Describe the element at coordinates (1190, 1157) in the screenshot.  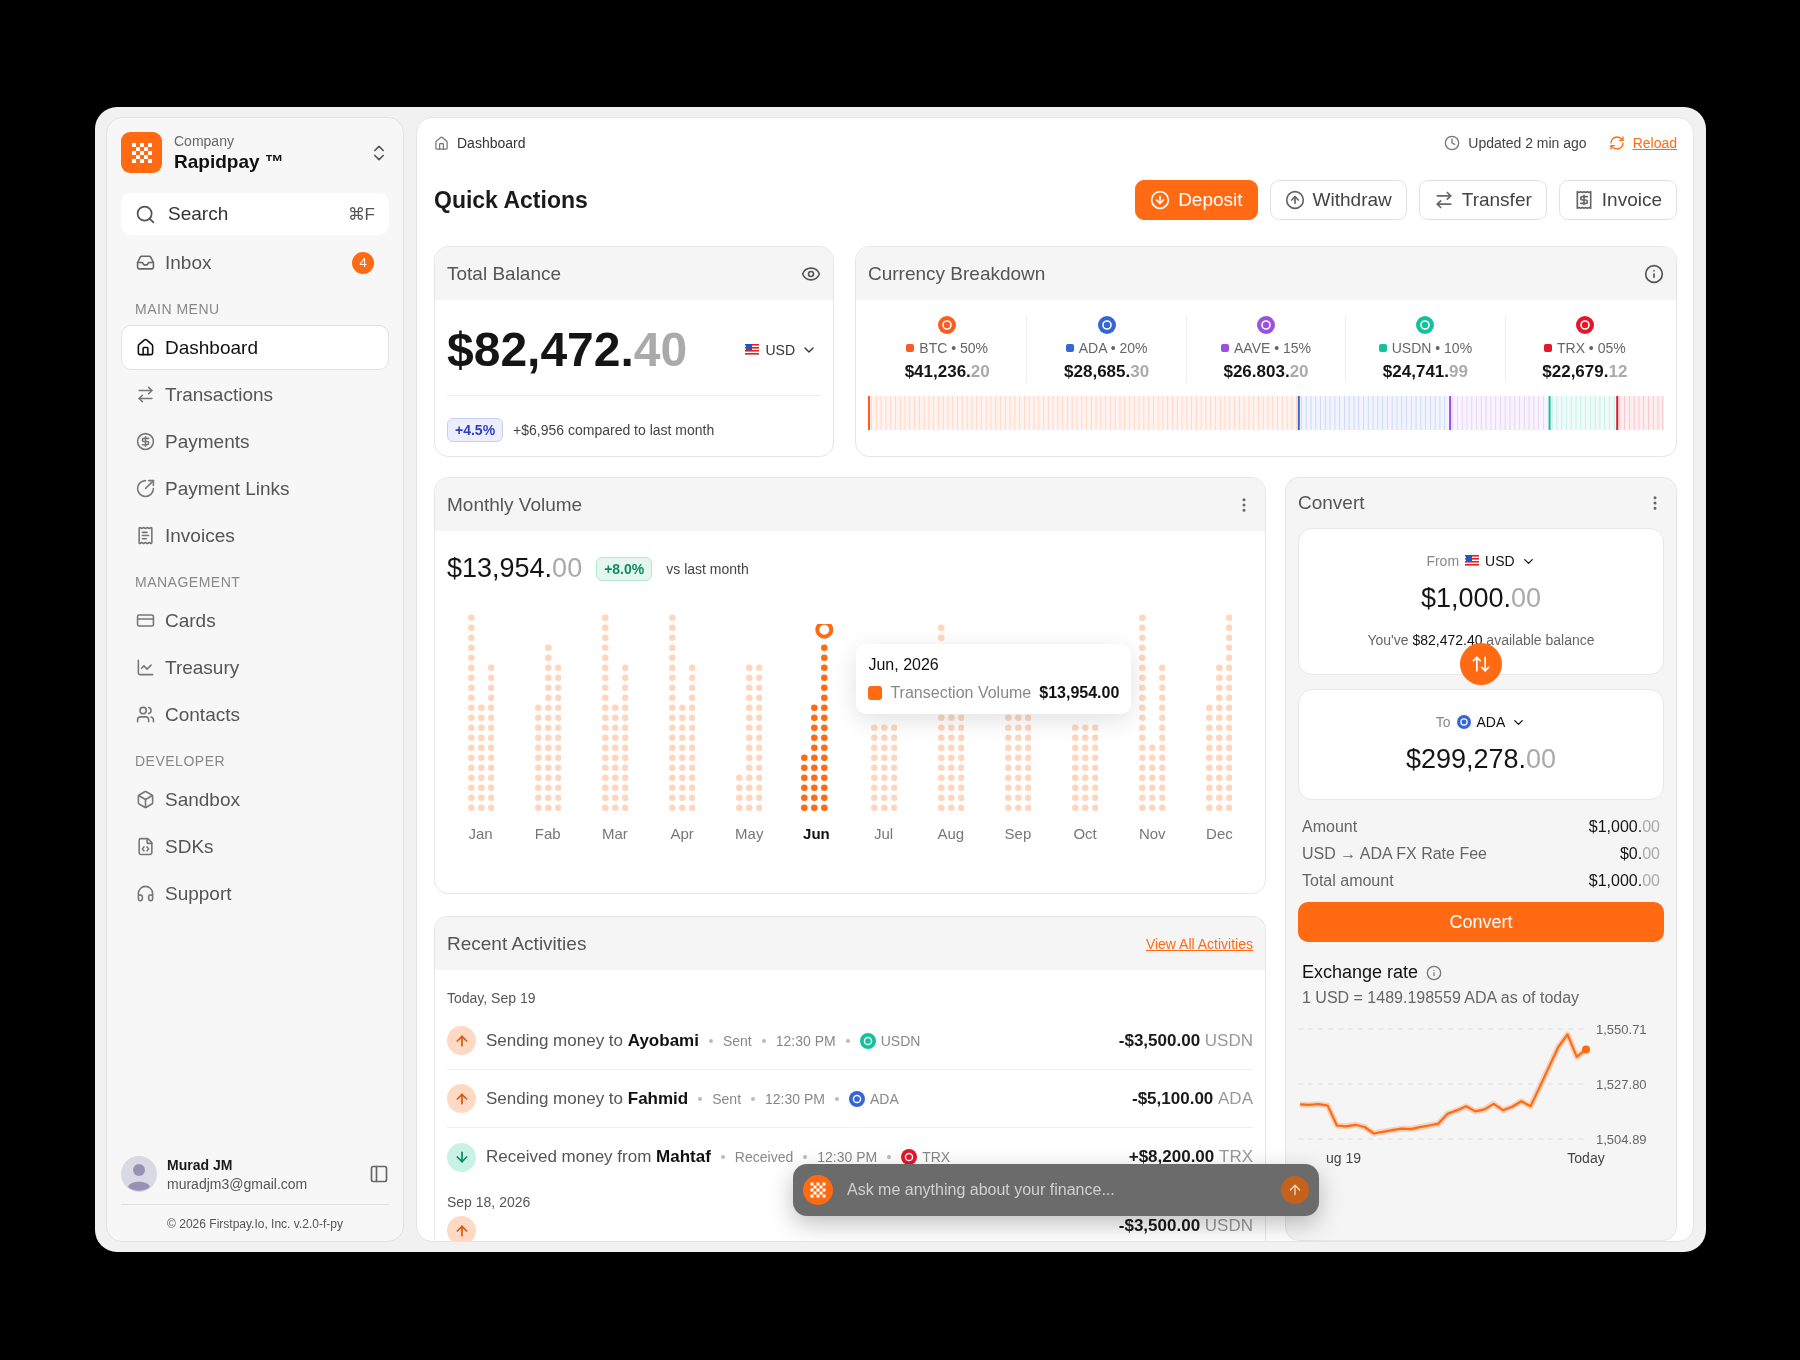
I see `activity-amount: +$8,200.00 TRX` at that location.